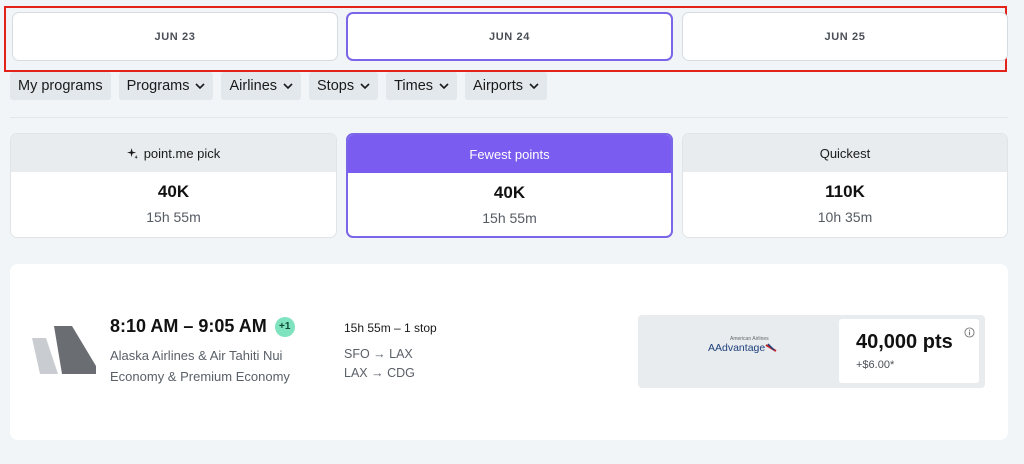 The height and width of the screenshot is (464, 1024). Describe the element at coordinates (737, 348) in the screenshot. I see `program-name: AAdvantage` at that location.